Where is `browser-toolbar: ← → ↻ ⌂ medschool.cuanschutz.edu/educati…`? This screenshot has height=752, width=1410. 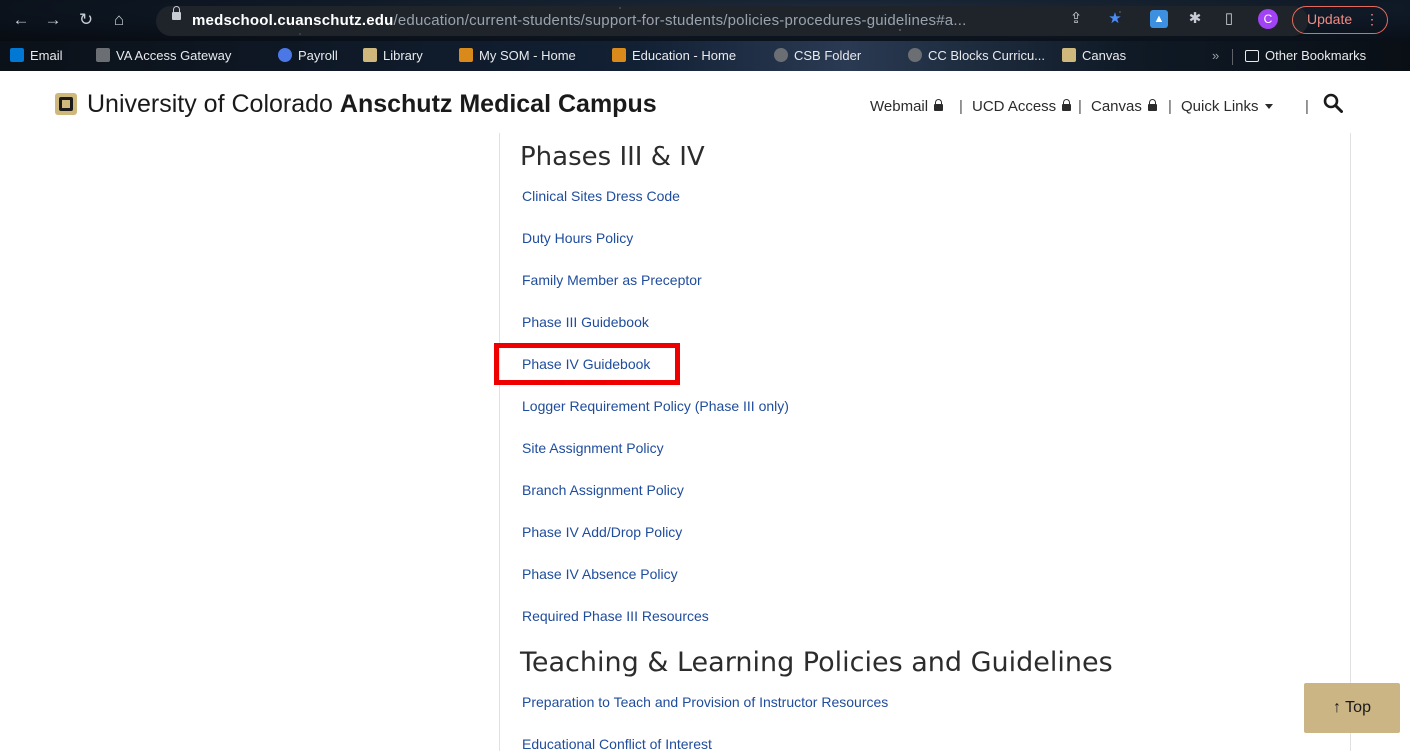 browser-toolbar: ← → ↻ ⌂ medschool.cuanschutz.edu/educati… is located at coordinates (705, 20).